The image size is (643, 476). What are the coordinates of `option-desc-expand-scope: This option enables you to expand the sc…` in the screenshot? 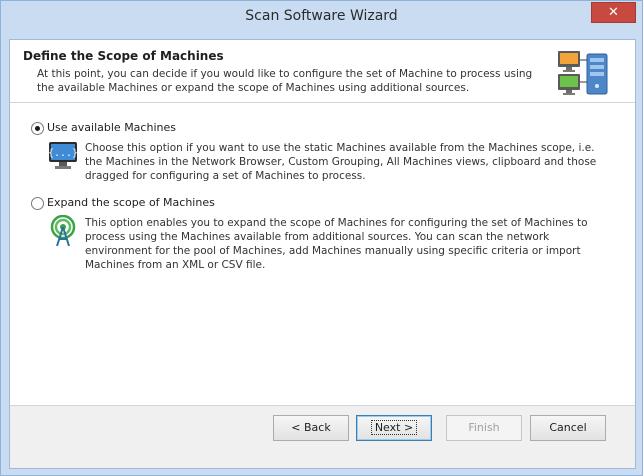 It's located at (336, 244).